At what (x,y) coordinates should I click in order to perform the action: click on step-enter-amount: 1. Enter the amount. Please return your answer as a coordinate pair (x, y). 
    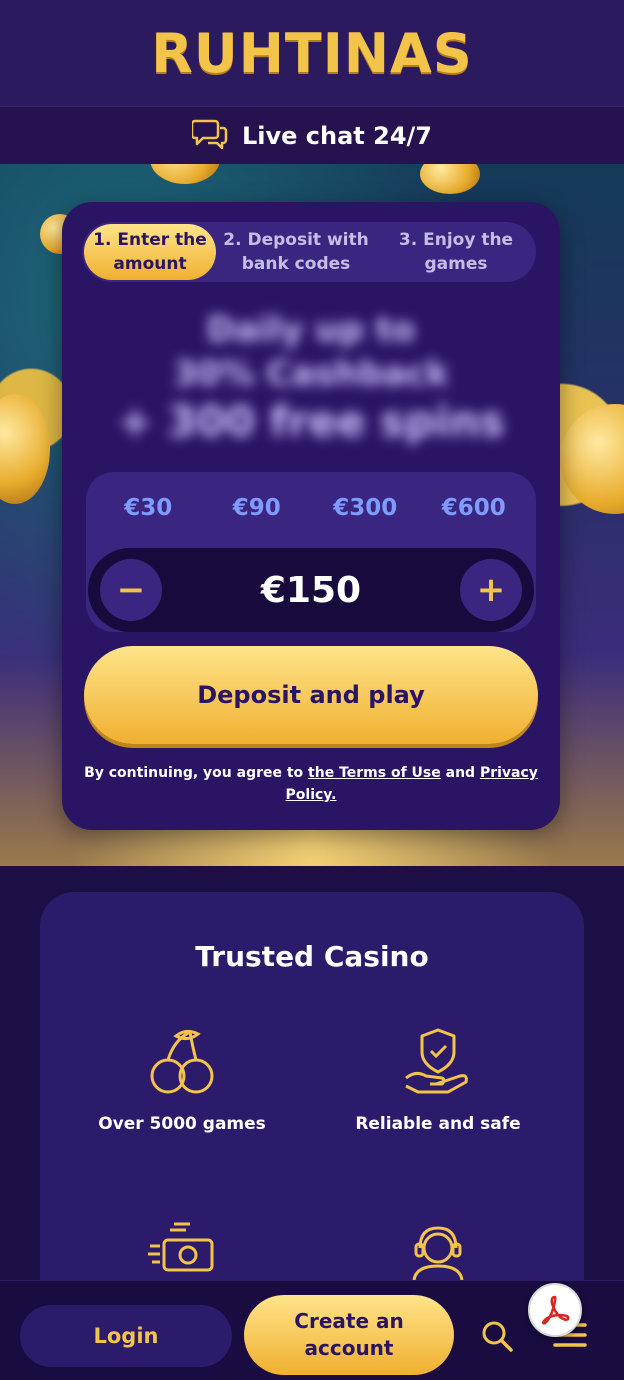
    Looking at the image, I should click on (150, 252).